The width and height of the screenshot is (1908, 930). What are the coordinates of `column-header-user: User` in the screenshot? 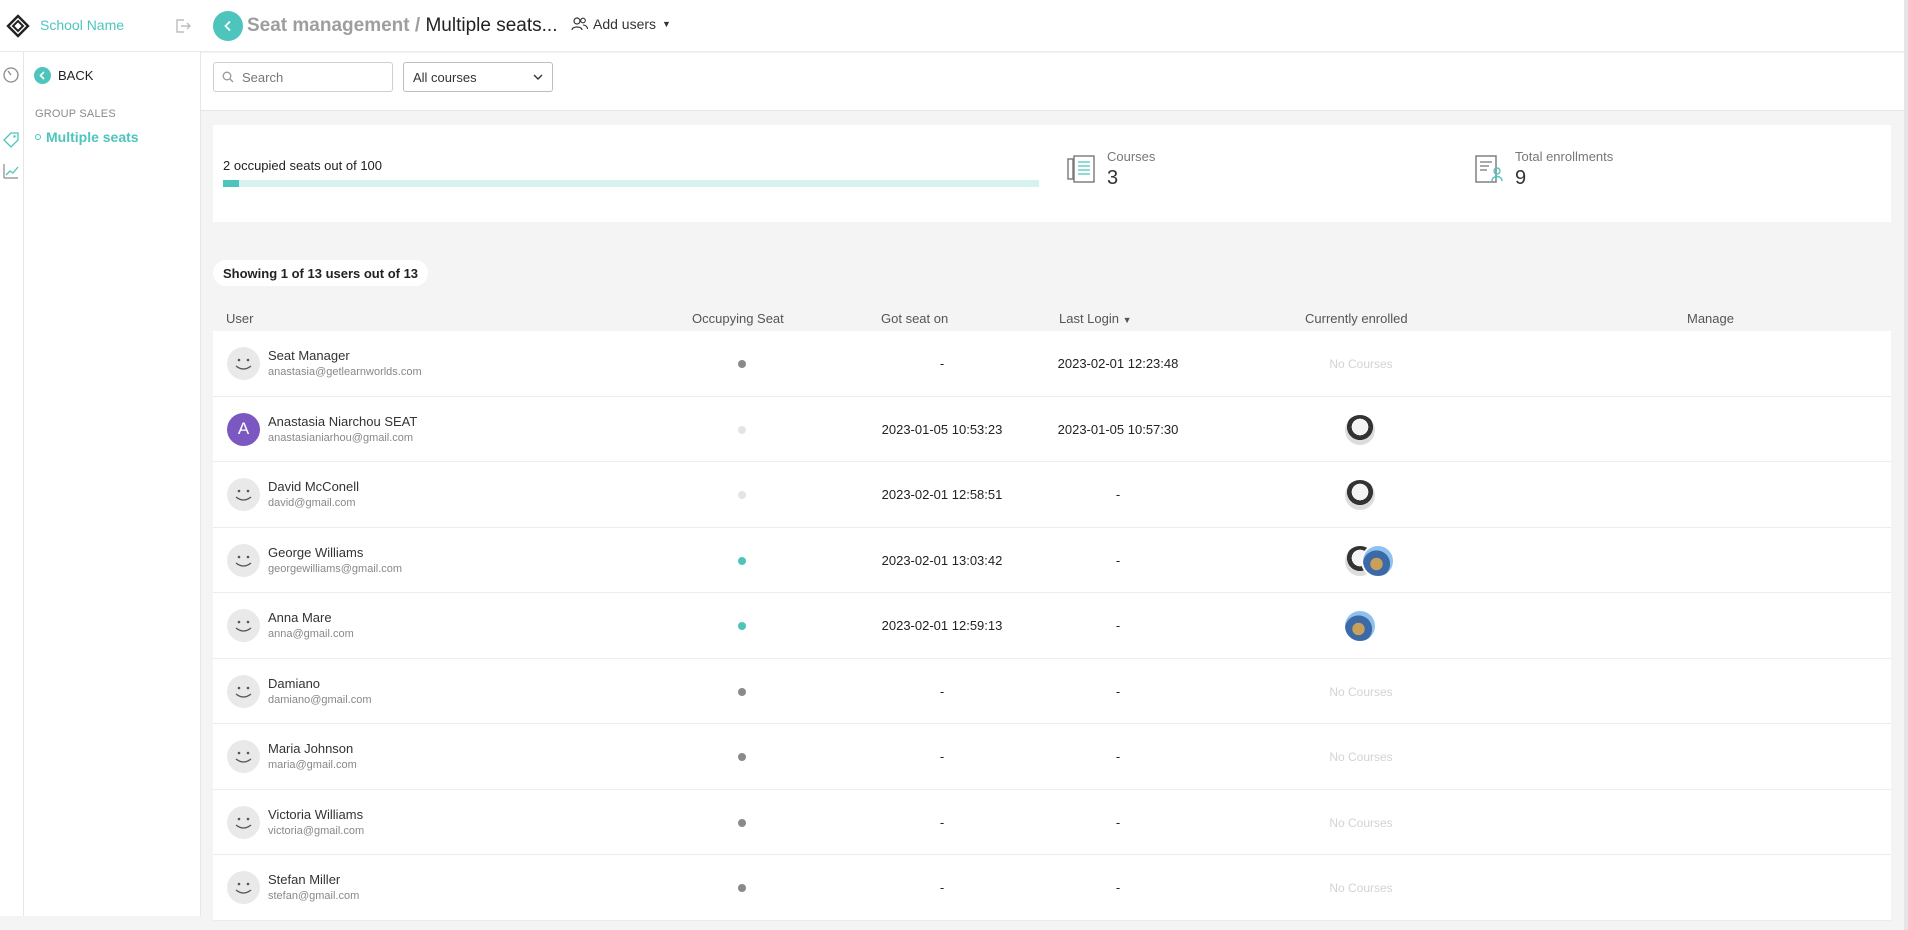 It's located at (239, 318).